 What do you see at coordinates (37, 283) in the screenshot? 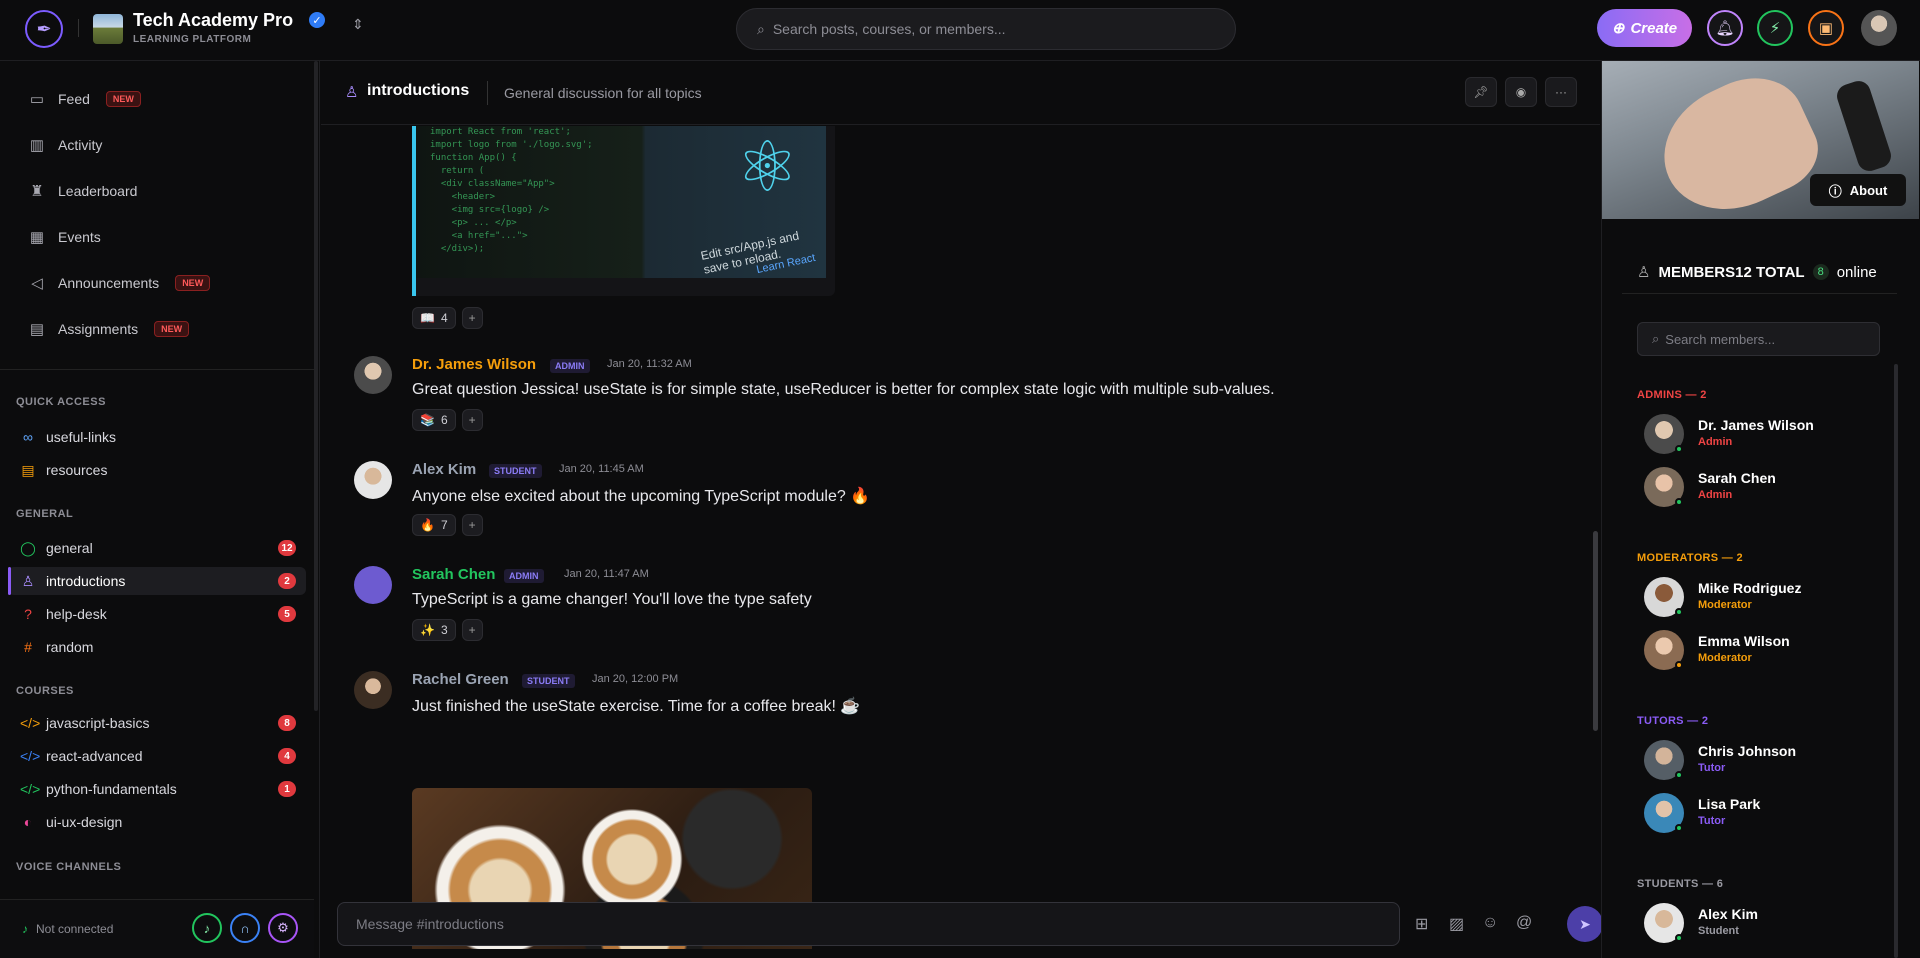
I see `megaphone-icon: ◁` at bounding box center [37, 283].